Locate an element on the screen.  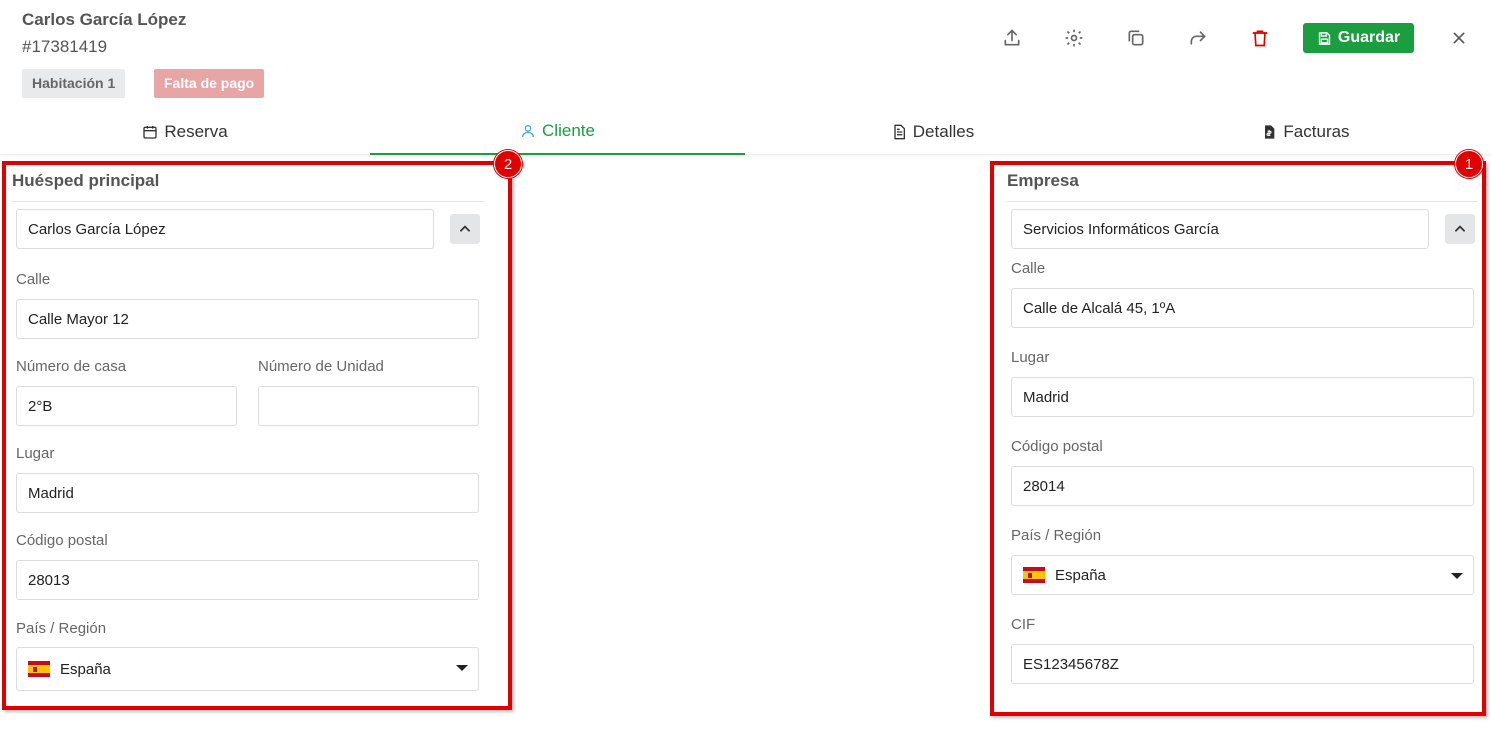
tab-detalles: Detalles is located at coordinates (932, 131).